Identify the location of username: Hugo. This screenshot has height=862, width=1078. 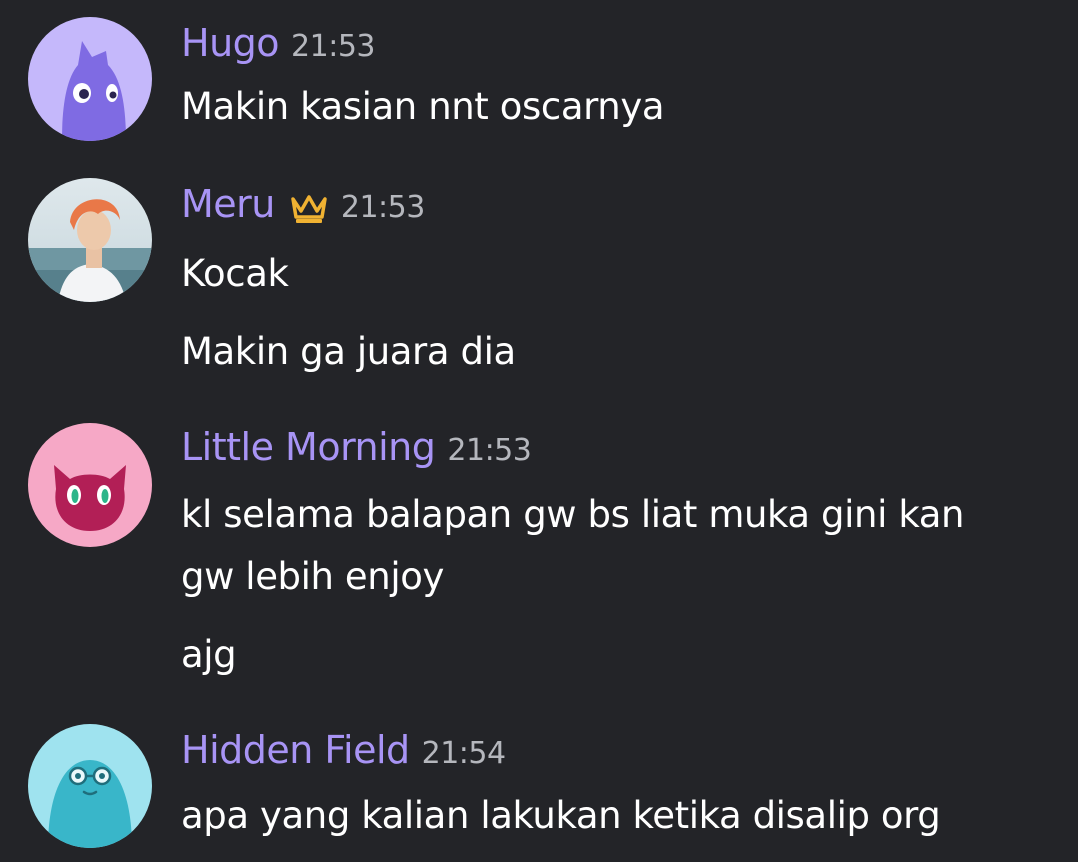
(230, 43).